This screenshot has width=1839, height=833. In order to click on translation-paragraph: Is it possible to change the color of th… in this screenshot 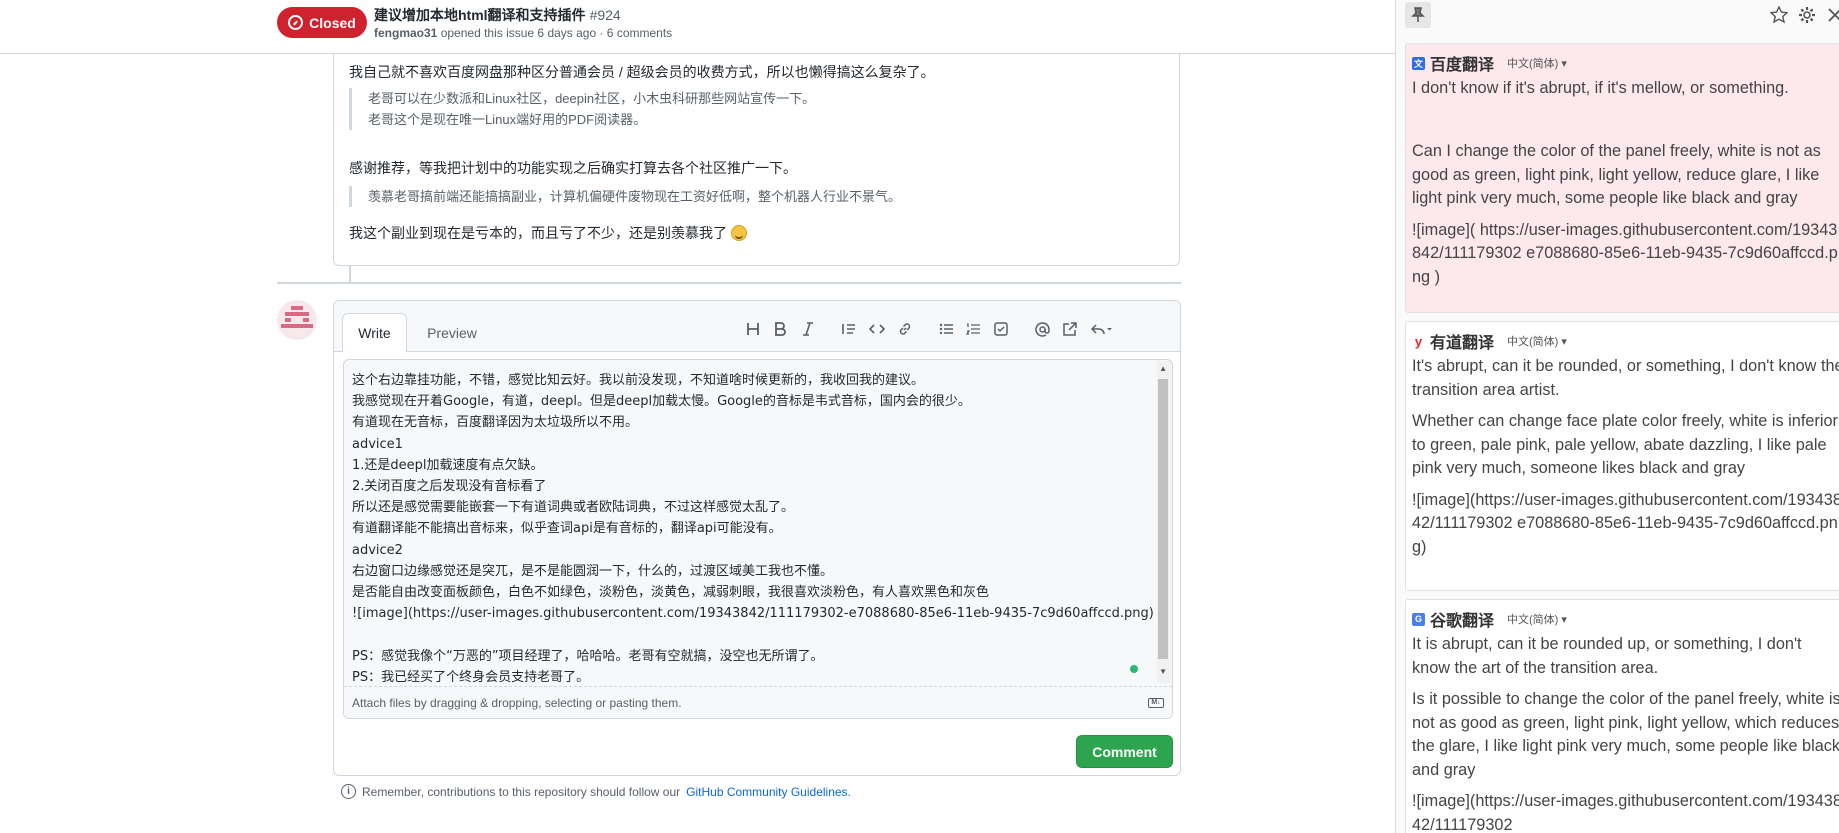, I will do `click(1625, 734)`.